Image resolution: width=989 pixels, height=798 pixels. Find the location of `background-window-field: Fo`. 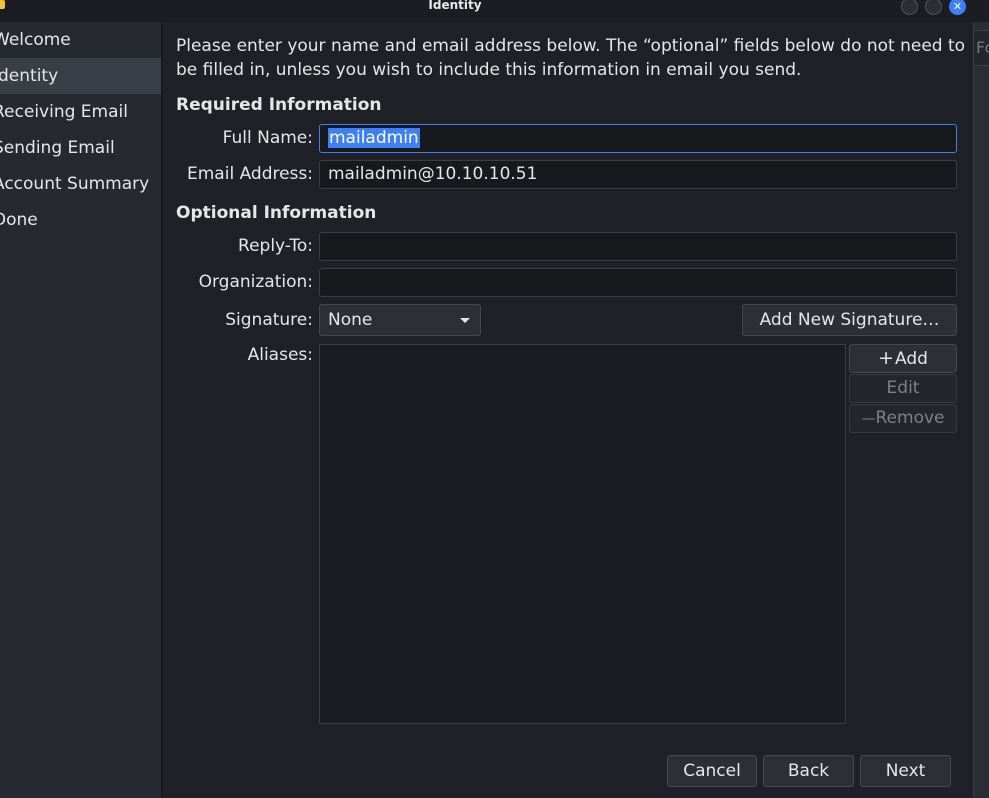

background-window-field: Fo is located at coordinates (981, 48).